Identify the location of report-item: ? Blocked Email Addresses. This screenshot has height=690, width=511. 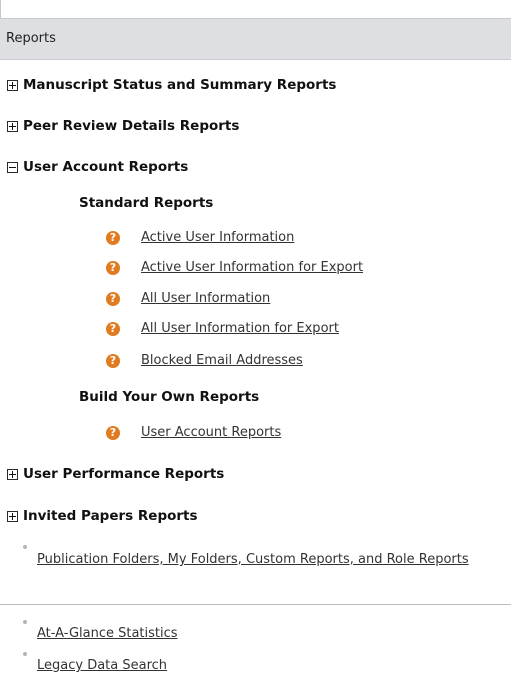
(204, 360).